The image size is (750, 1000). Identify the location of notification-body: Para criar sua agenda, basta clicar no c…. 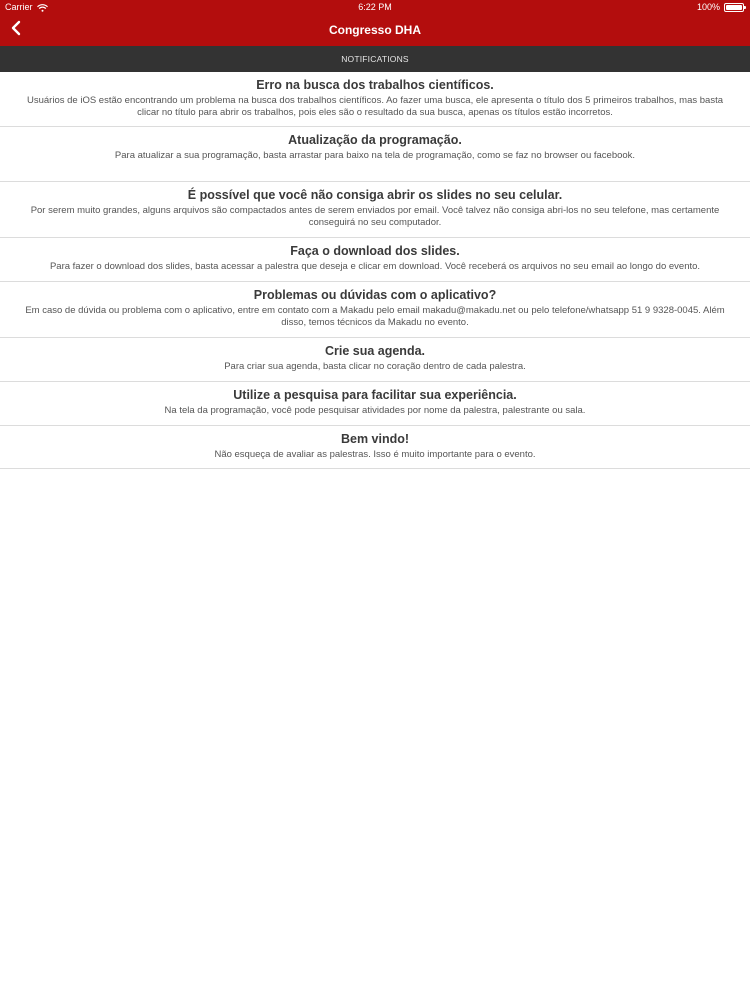
(375, 366).